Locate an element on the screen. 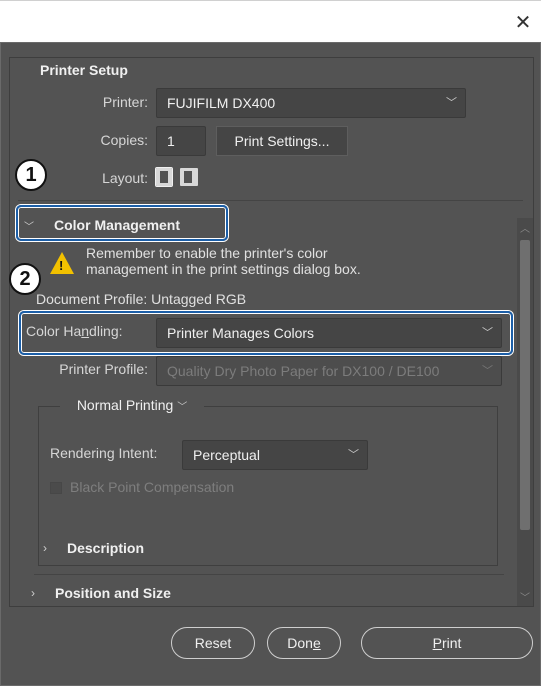 The image size is (541, 686). callout-box-color-handling is located at coordinates (266, 333).